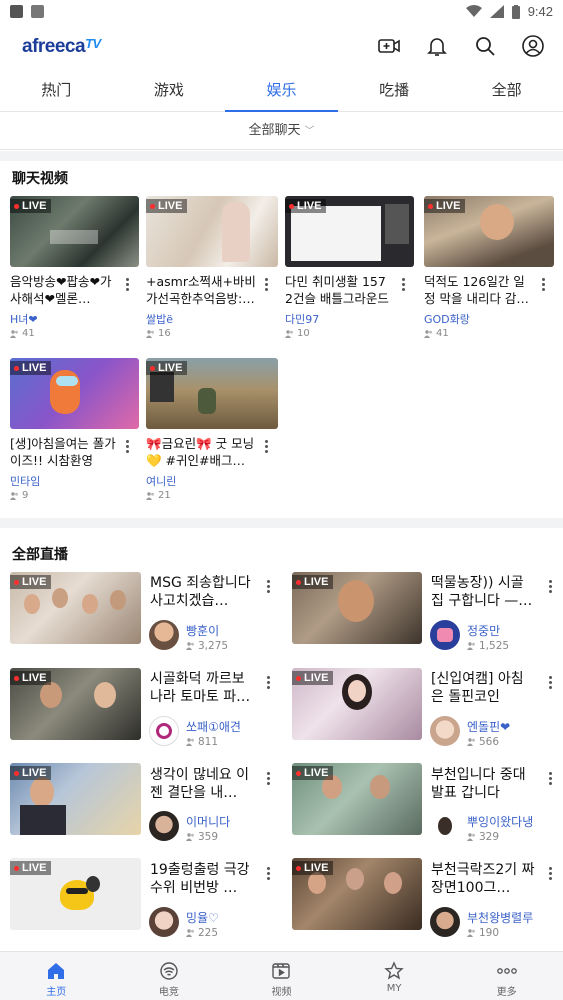 This screenshot has height=1000, width=563. What do you see at coordinates (281, 13) in the screenshot?
I see `status-bar: 9:42` at bounding box center [281, 13].